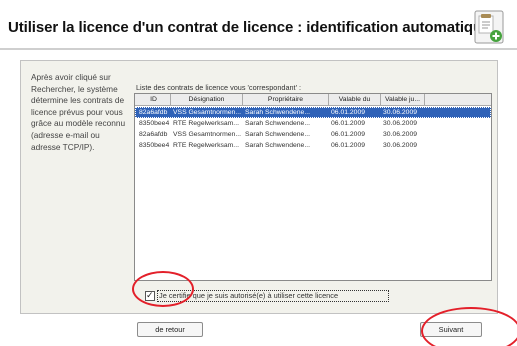  What do you see at coordinates (489, 27) in the screenshot?
I see `license-document-icon` at bounding box center [489, 27].